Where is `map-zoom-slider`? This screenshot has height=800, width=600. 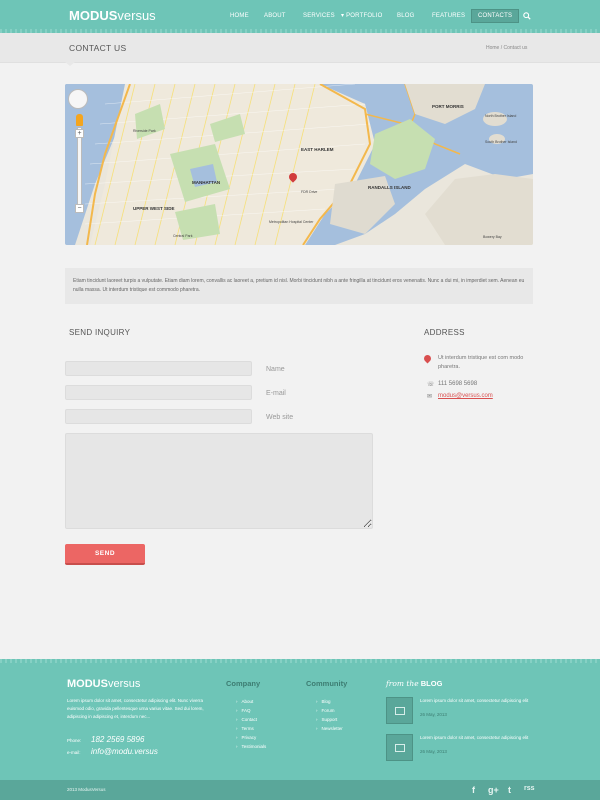
map-zoom-slider is located at coordinates (79, 167).